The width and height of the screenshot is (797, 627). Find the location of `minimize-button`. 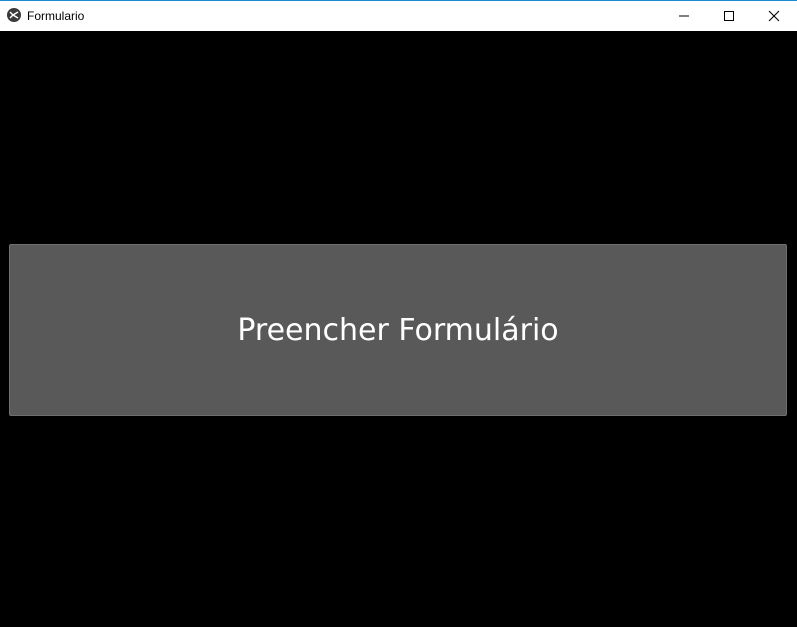

minimize-button is located at coordinates (684, 16).